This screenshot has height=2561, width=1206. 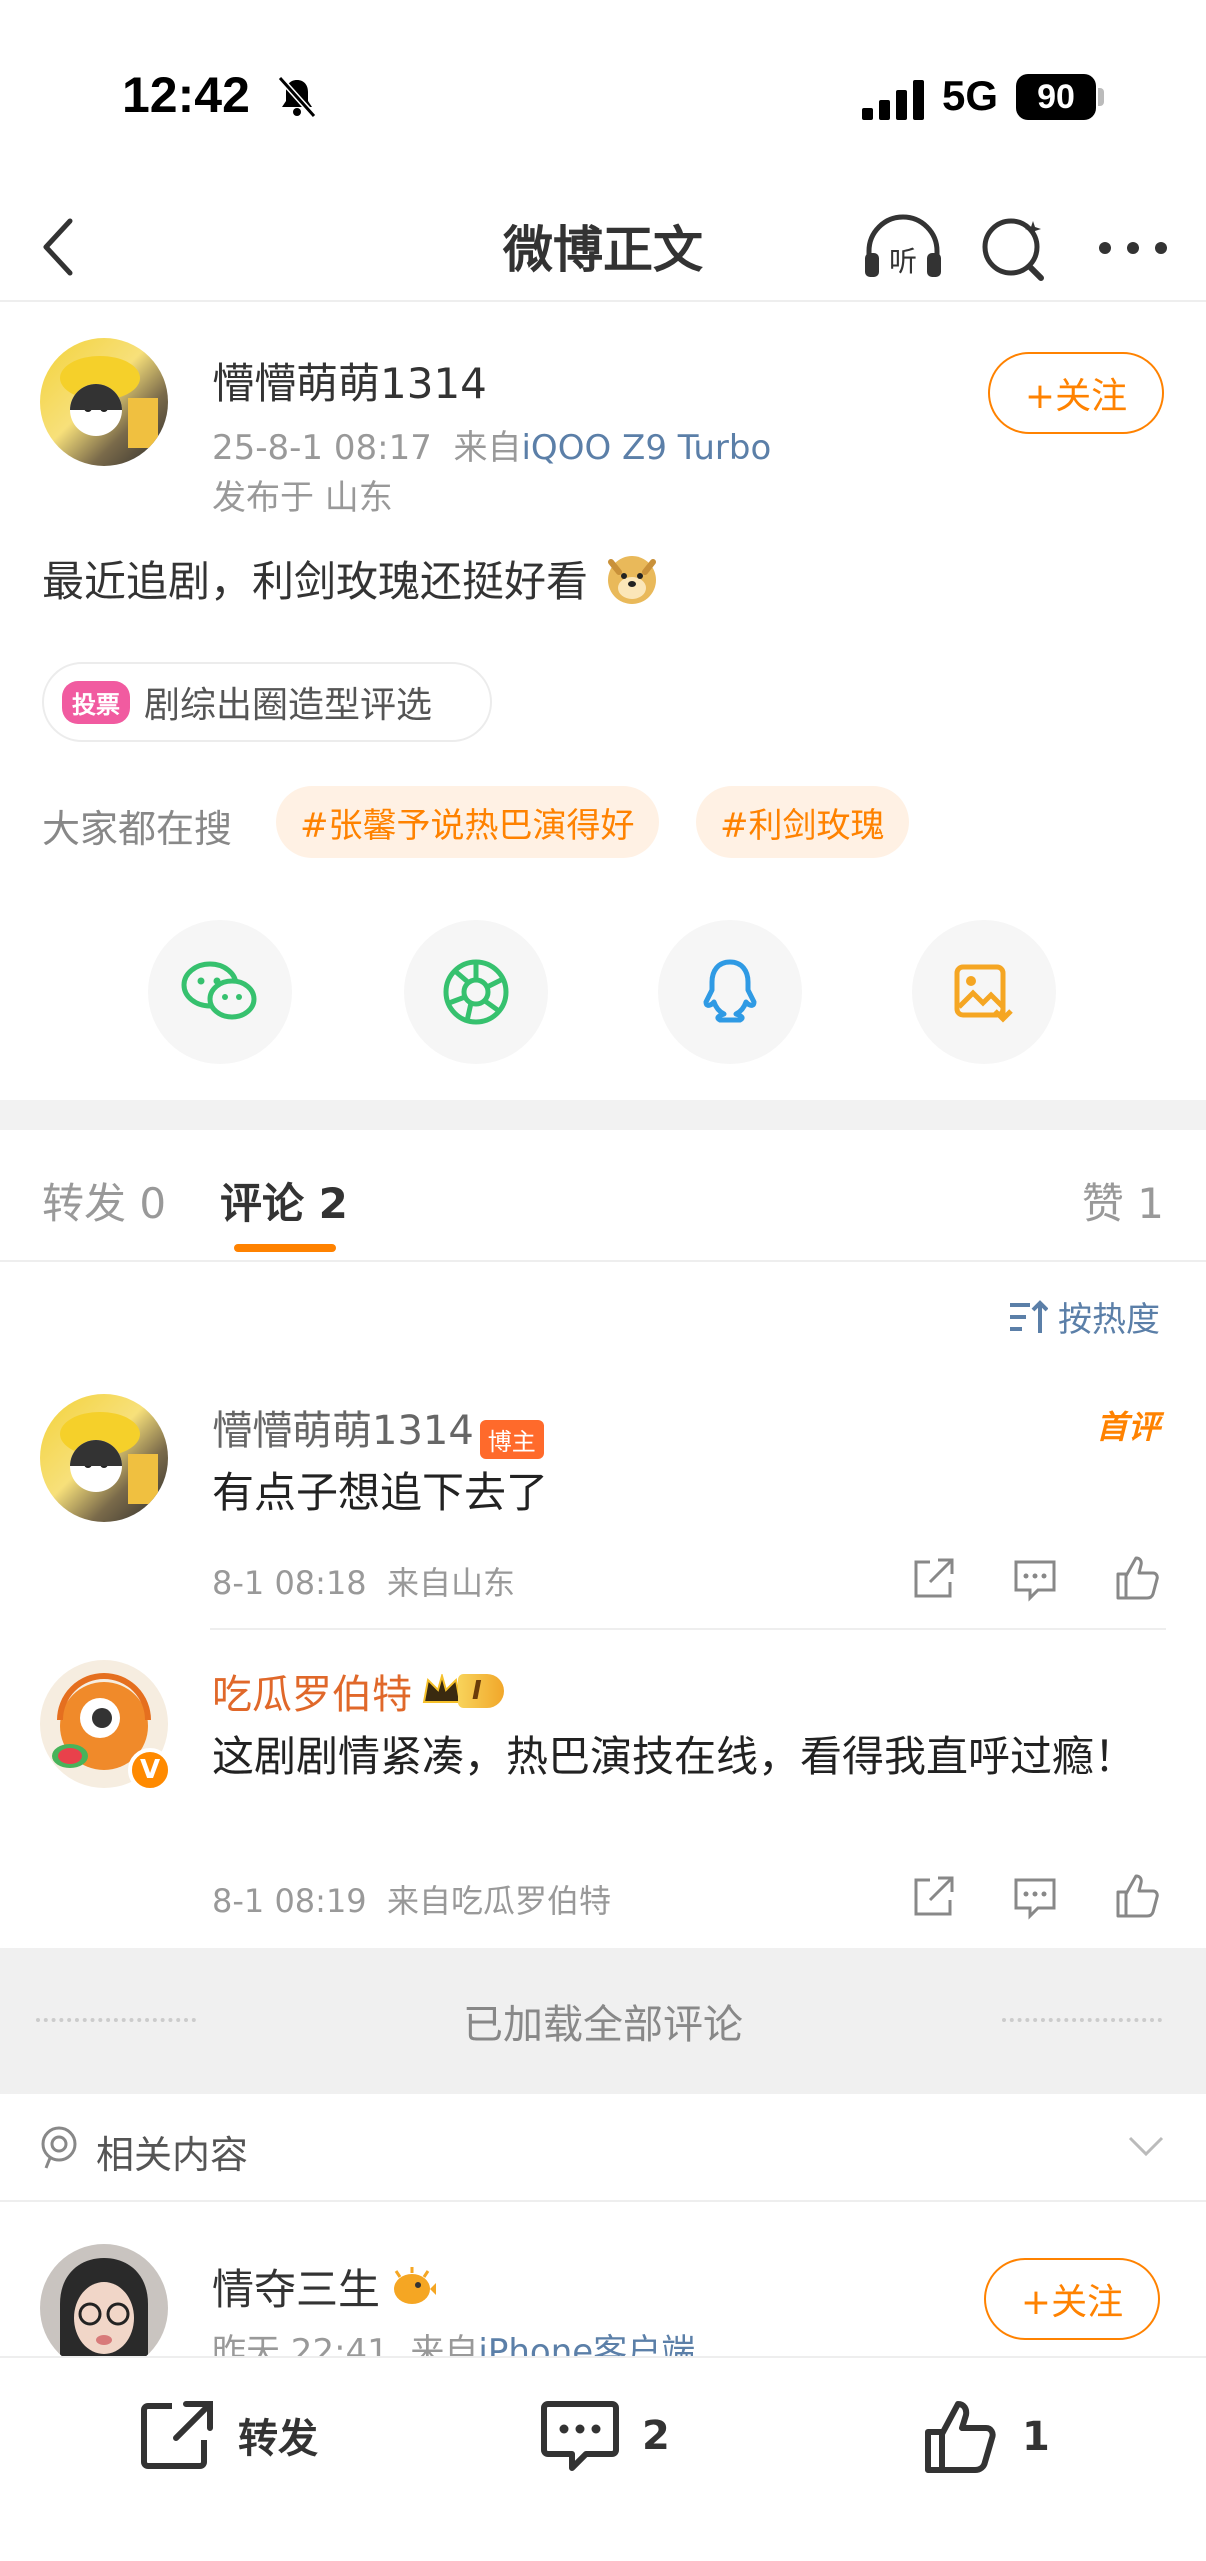 What do you see at coordinates (580, 2436) in the screenshot?
I see `comment-bubble-icon` at bounding box center [580, 2436].